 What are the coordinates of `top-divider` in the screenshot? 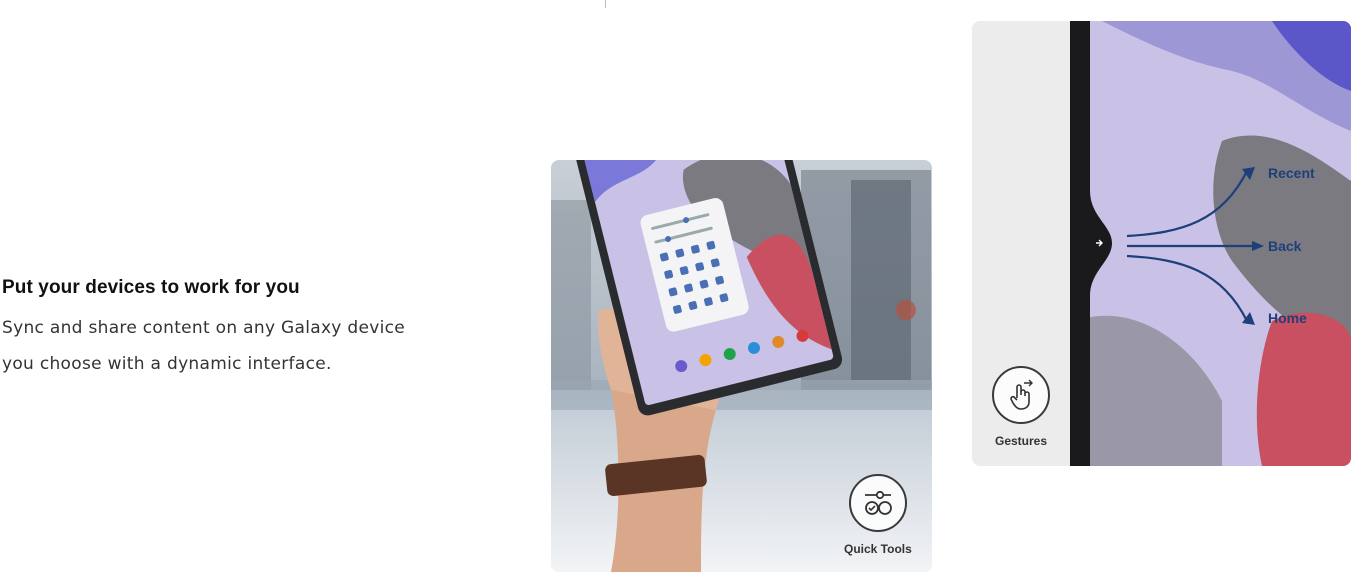 It's located at (605, 4).